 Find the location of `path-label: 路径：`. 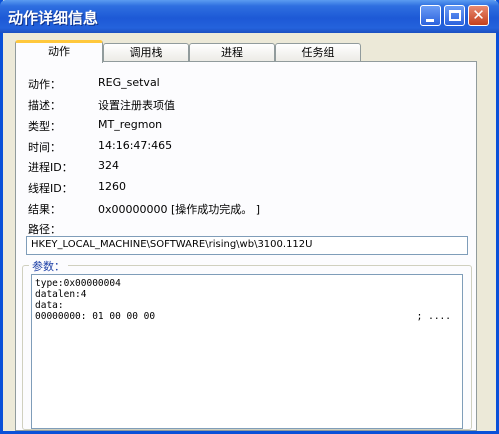

path-label: 路径： is located at coordinates (44, 229).